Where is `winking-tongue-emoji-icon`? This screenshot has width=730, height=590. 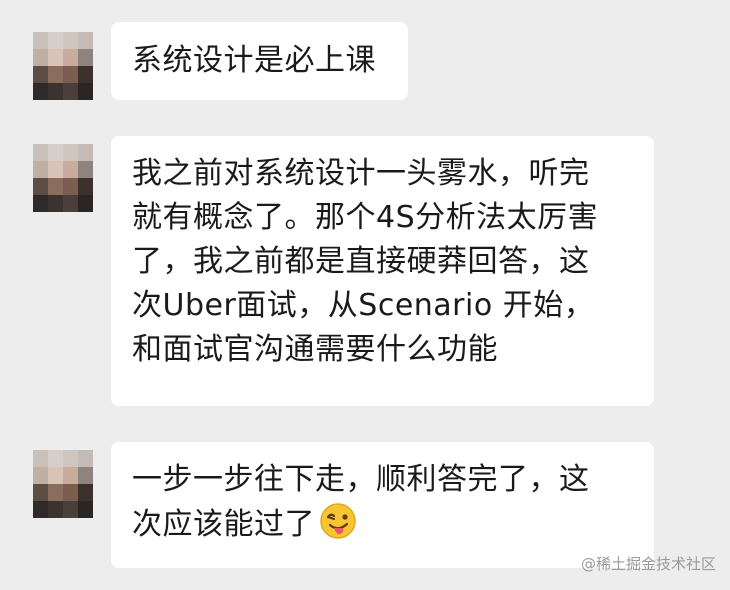
winking-tongue-emoji-icon is located at coordinates (338, 527).